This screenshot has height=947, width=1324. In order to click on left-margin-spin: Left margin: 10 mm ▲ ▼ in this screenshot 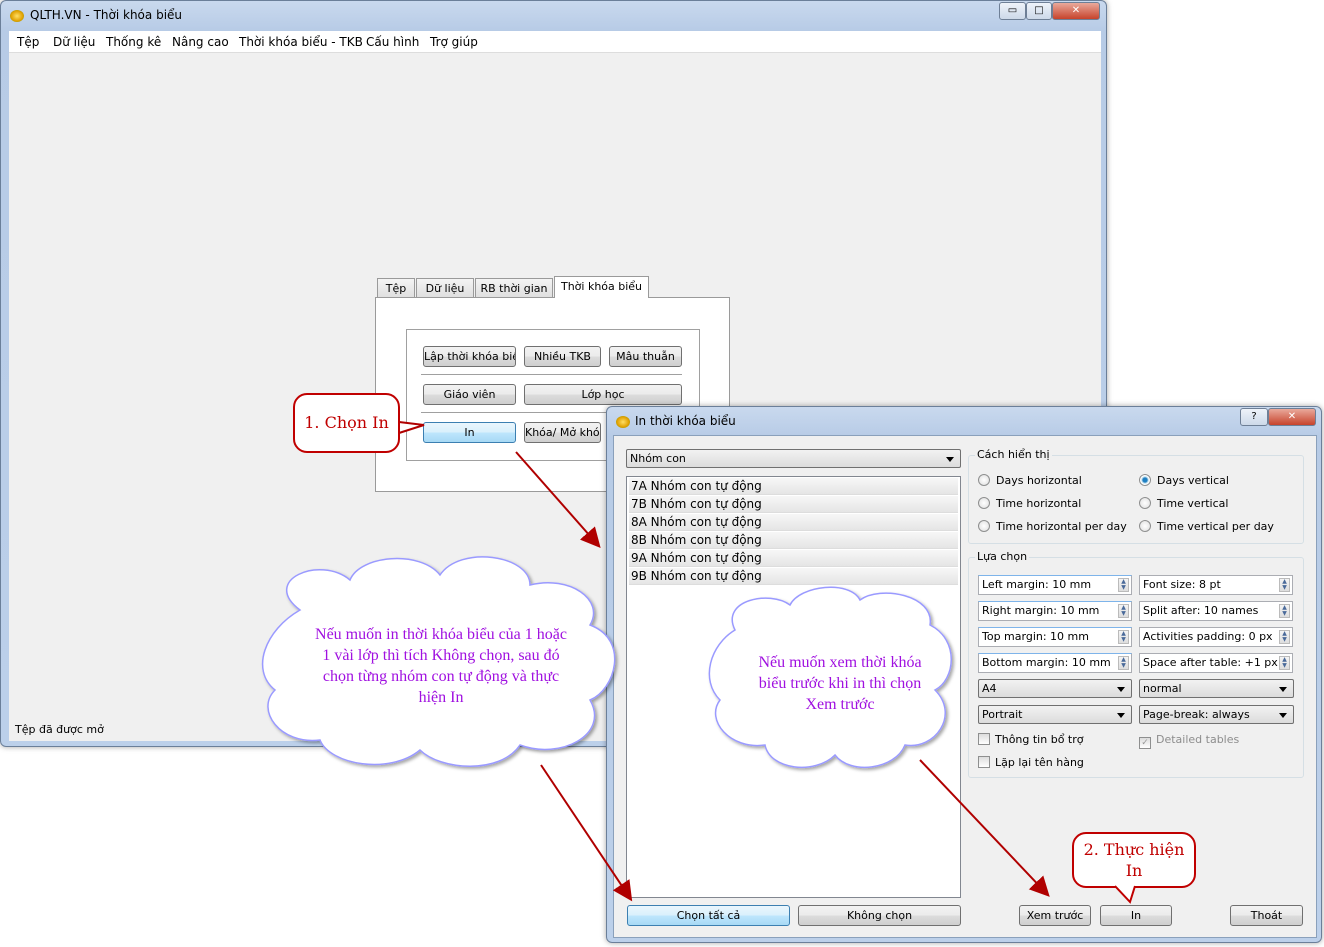, I will do `click(1055, 585)`.